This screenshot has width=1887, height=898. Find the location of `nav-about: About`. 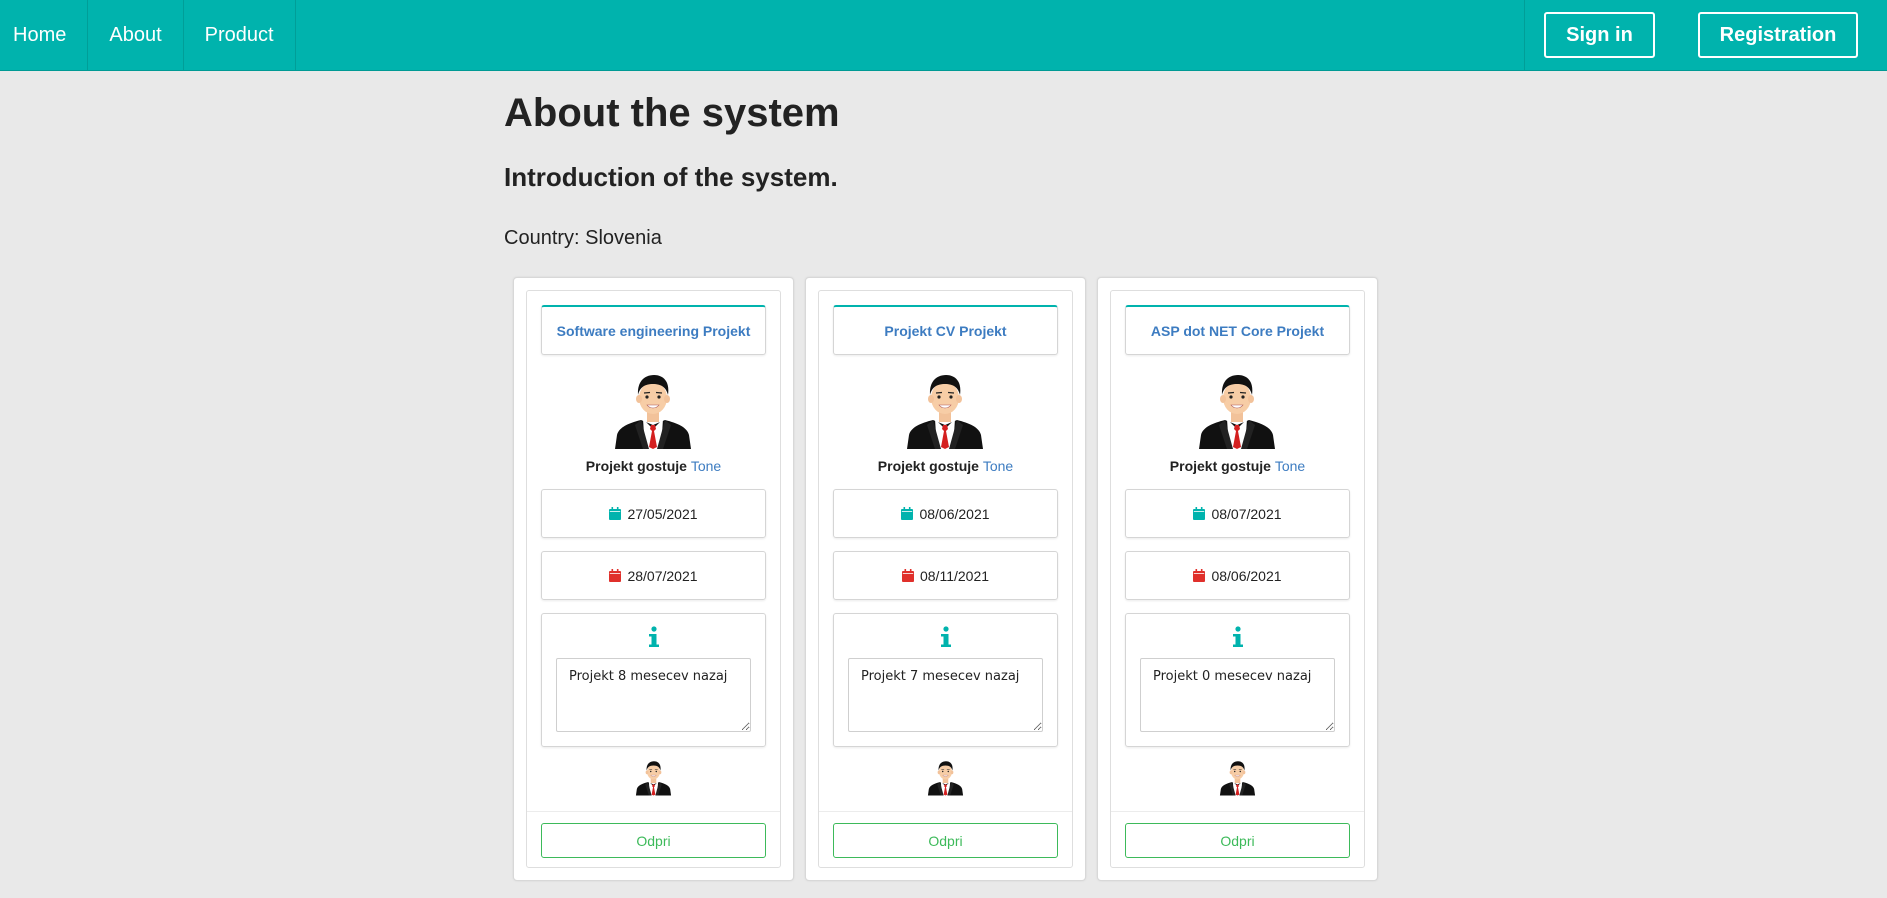

nav-about: About is located at coordinates (136, 35).